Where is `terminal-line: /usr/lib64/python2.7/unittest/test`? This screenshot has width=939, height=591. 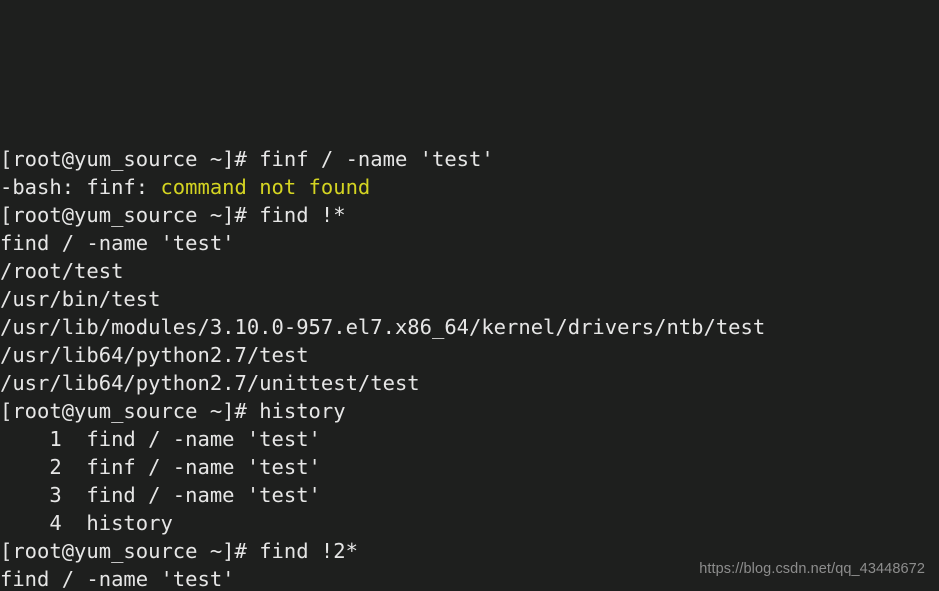 terminal-line: /usr/lib64/python2.7/unittest/test is located at coordinates (469, 383).